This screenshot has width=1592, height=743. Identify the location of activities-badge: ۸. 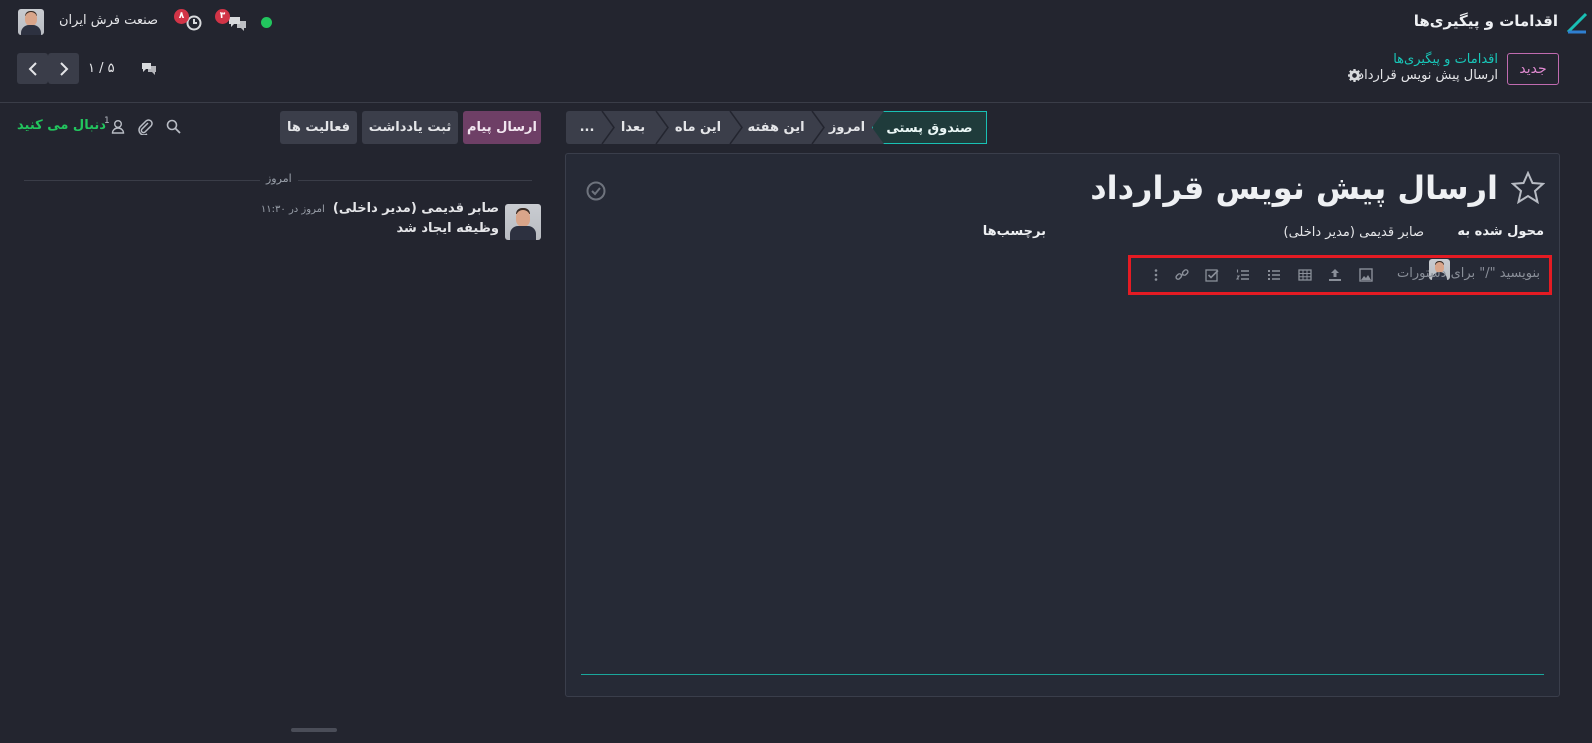
(181, 16).